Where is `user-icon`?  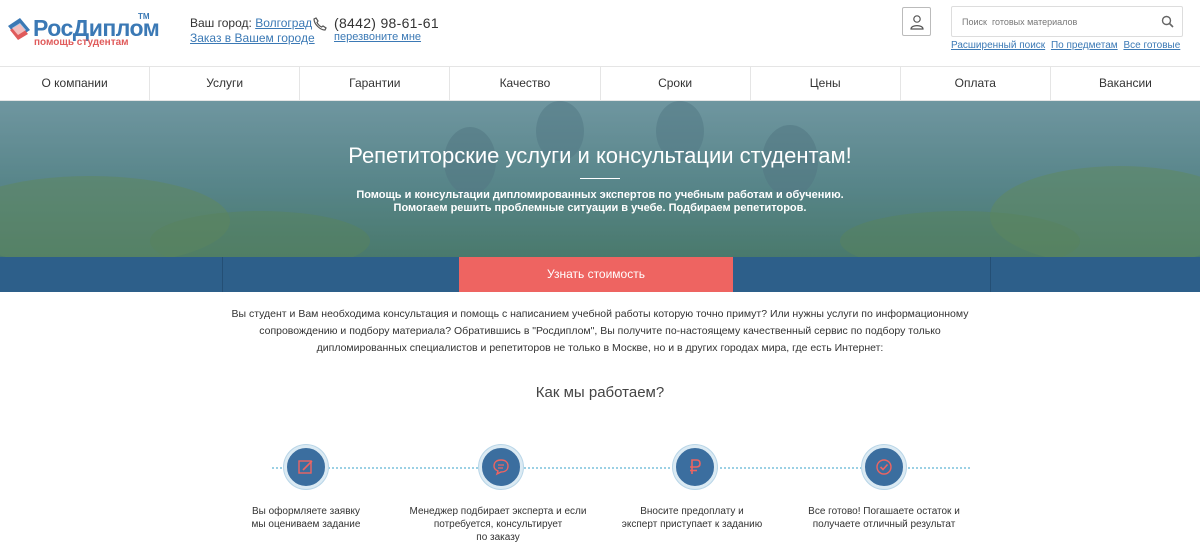 user-icon is located at coordinates (917, 22).